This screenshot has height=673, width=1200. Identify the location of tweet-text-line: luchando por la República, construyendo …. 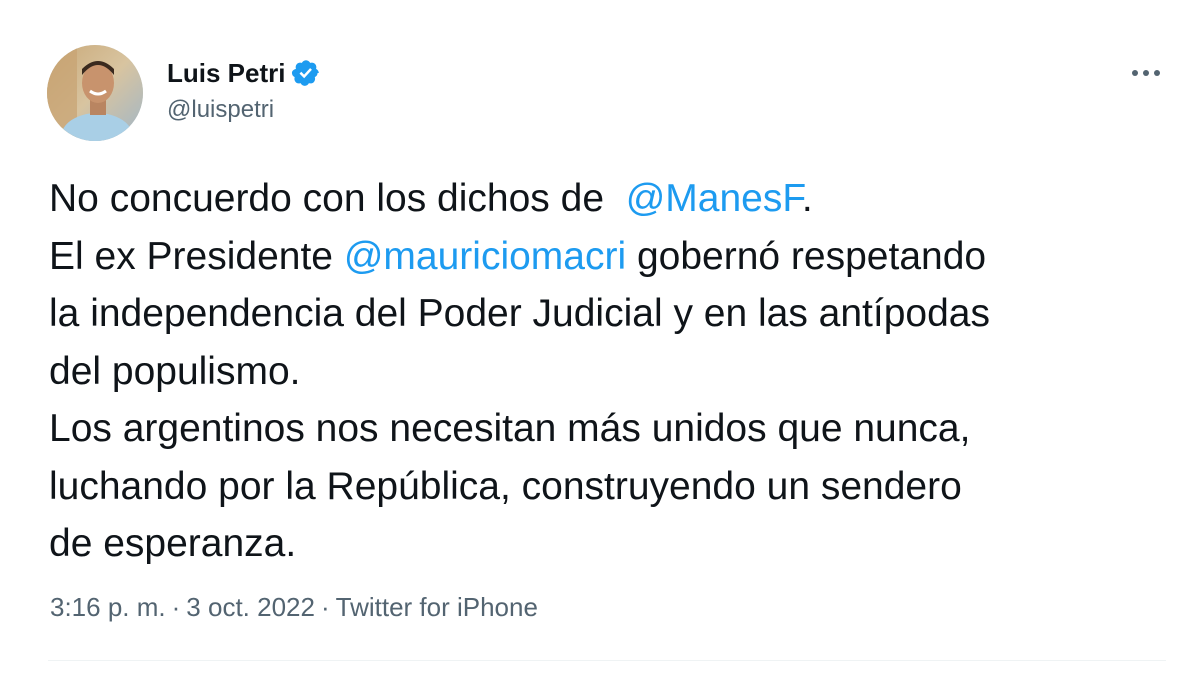
(609, 487).